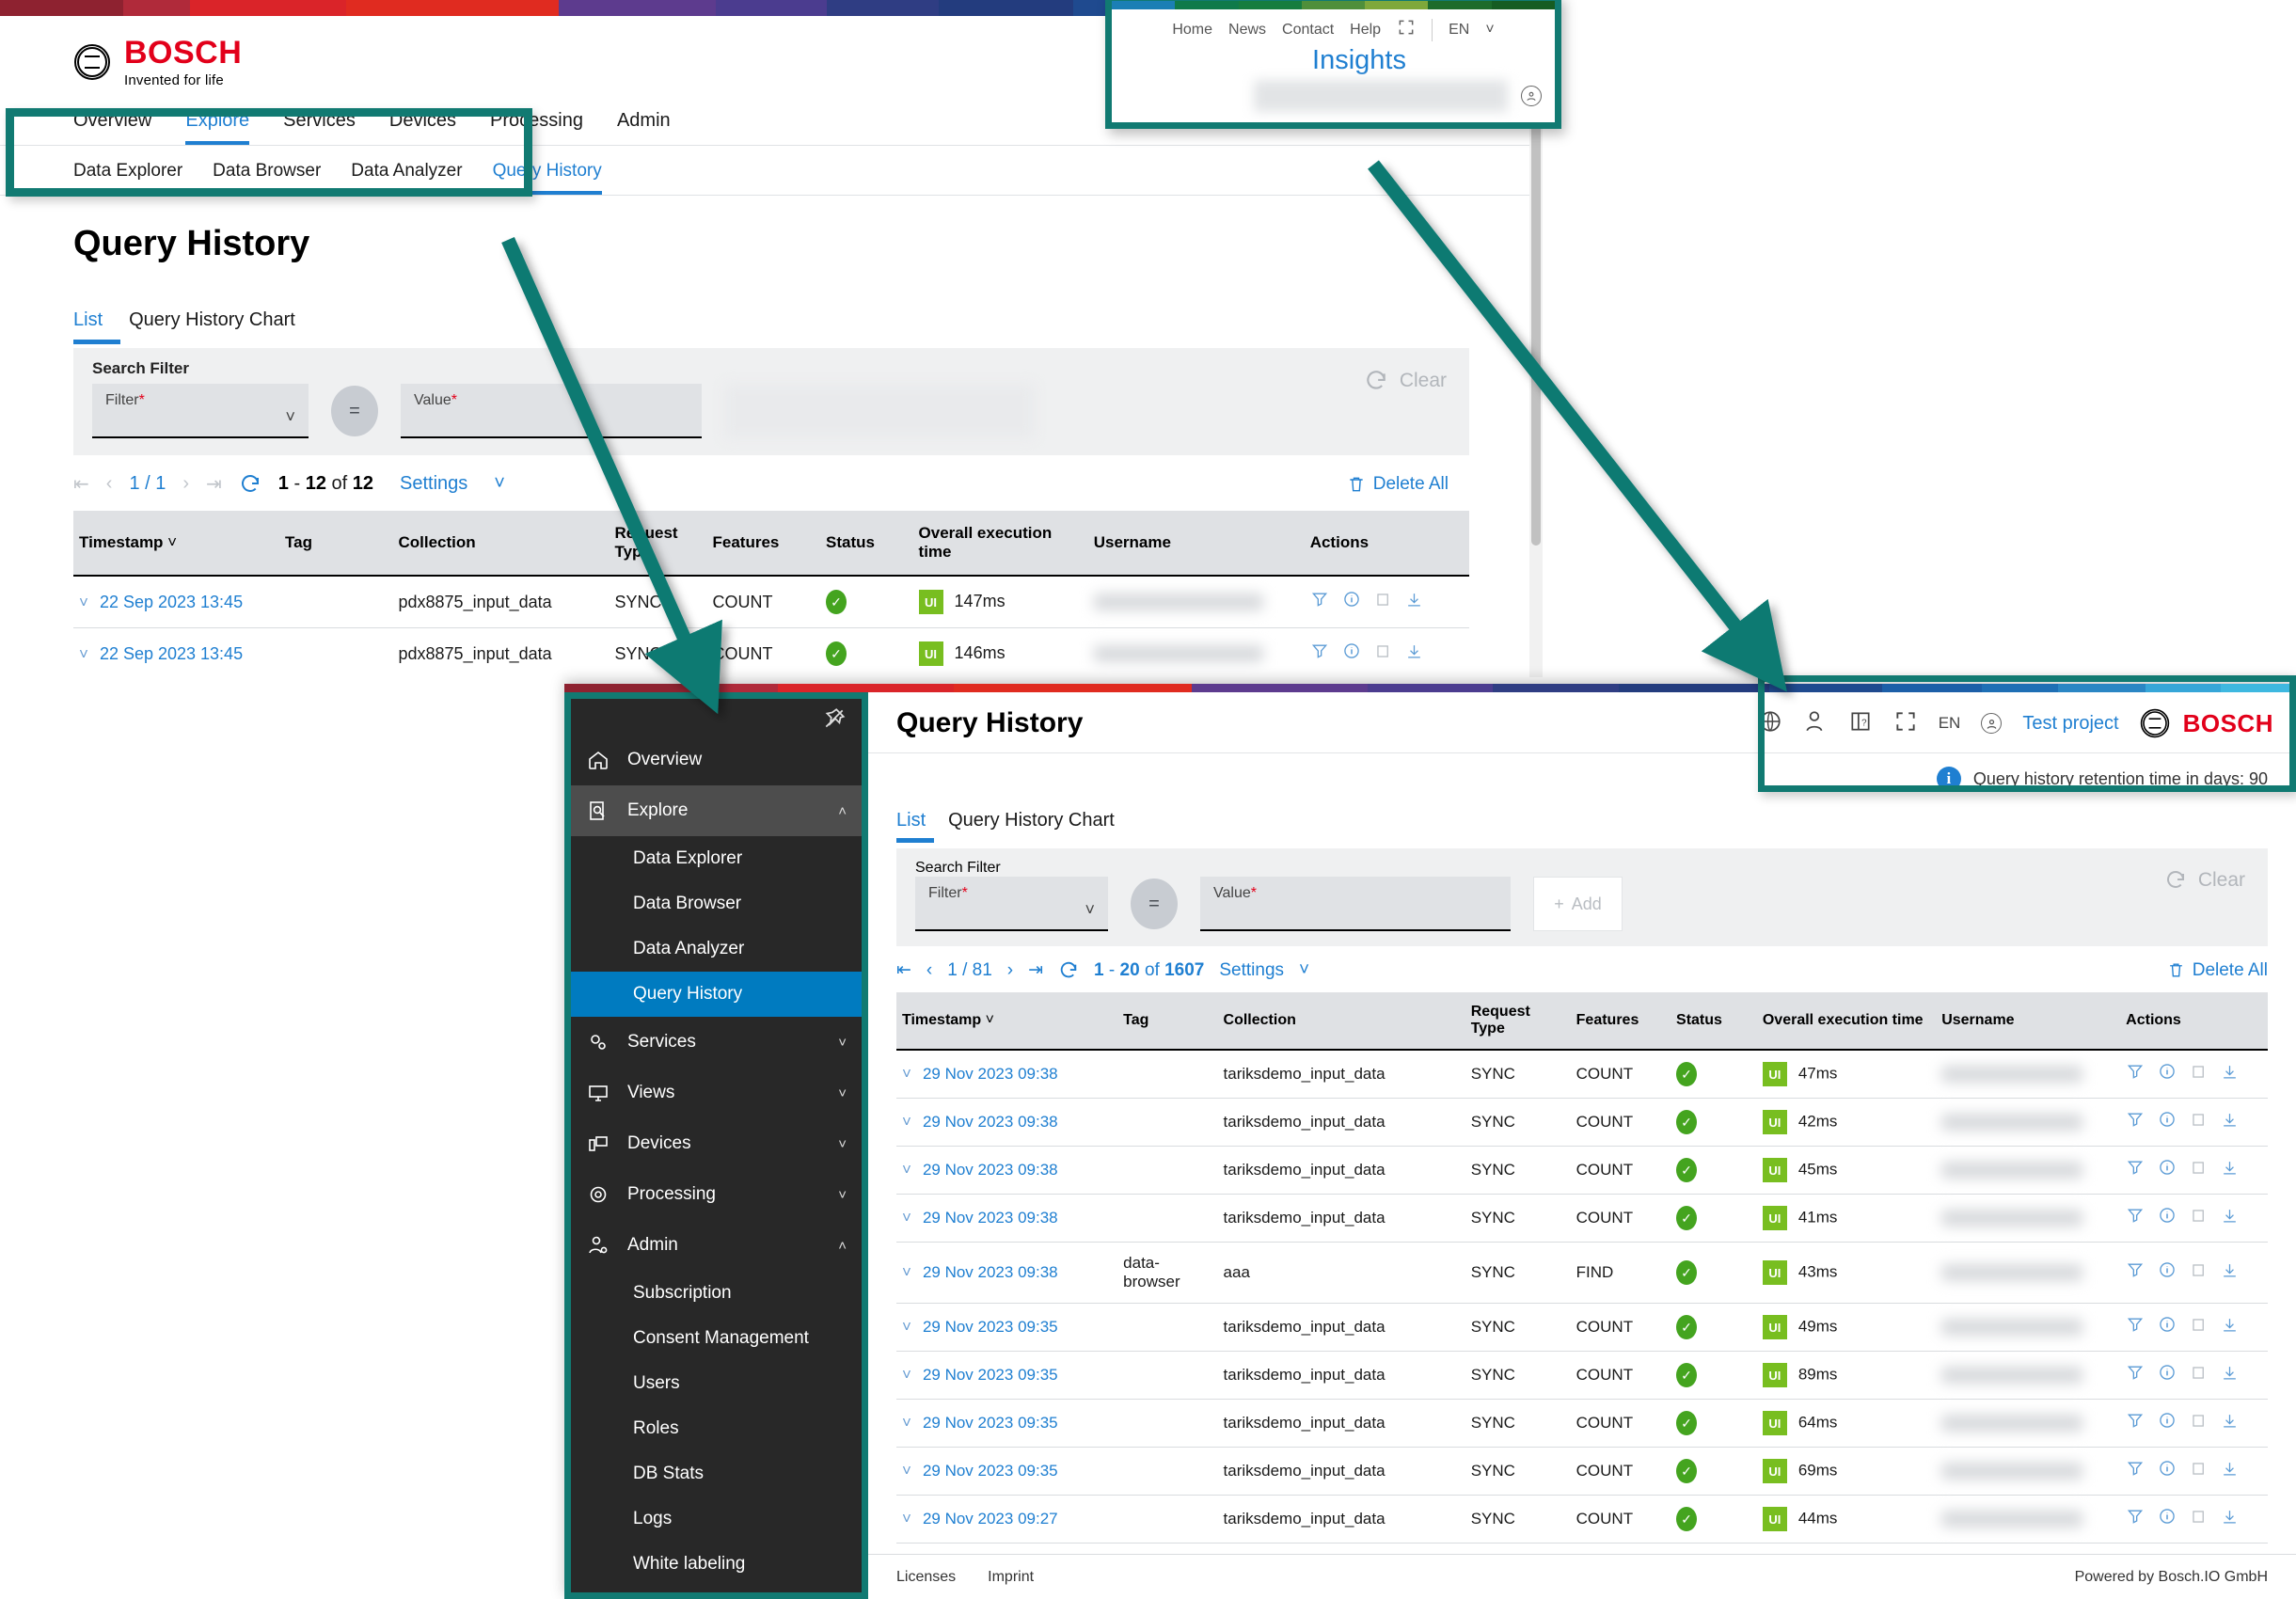  What do you see at coordinates (903, 970) in the screenshot?
I see `first-page-button: ⇤` at bounding box center [903, 970].